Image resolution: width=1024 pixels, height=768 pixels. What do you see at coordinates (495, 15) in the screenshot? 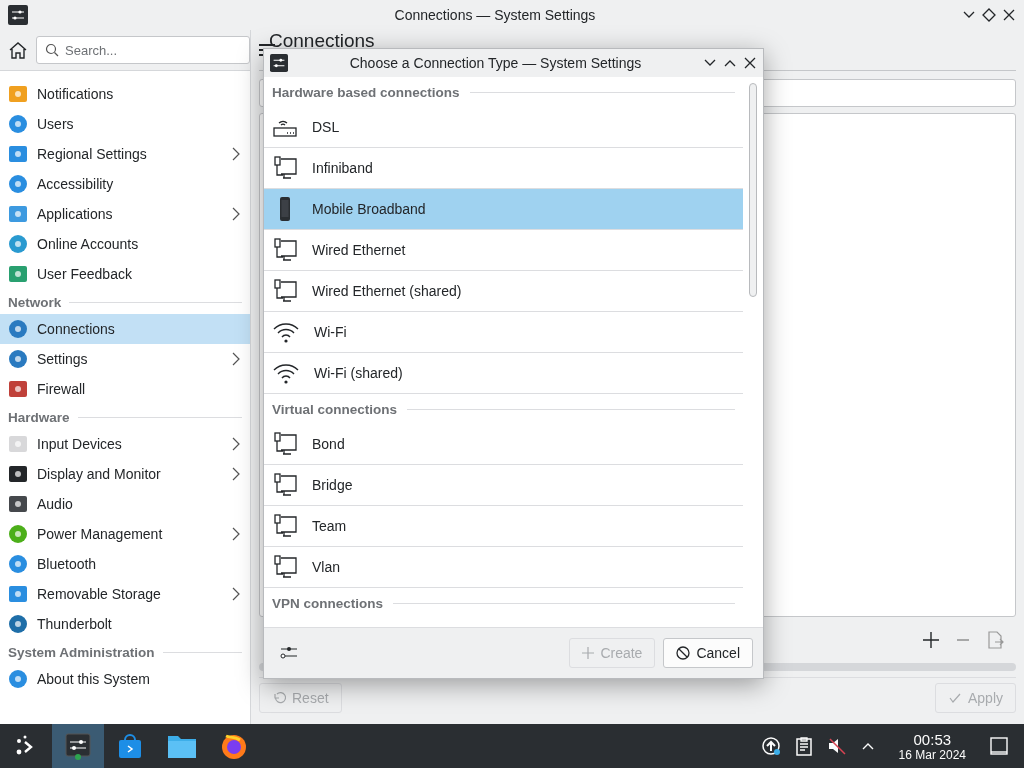
I see `window-title: Connections — System Settings` at bounding box center [495, 15].